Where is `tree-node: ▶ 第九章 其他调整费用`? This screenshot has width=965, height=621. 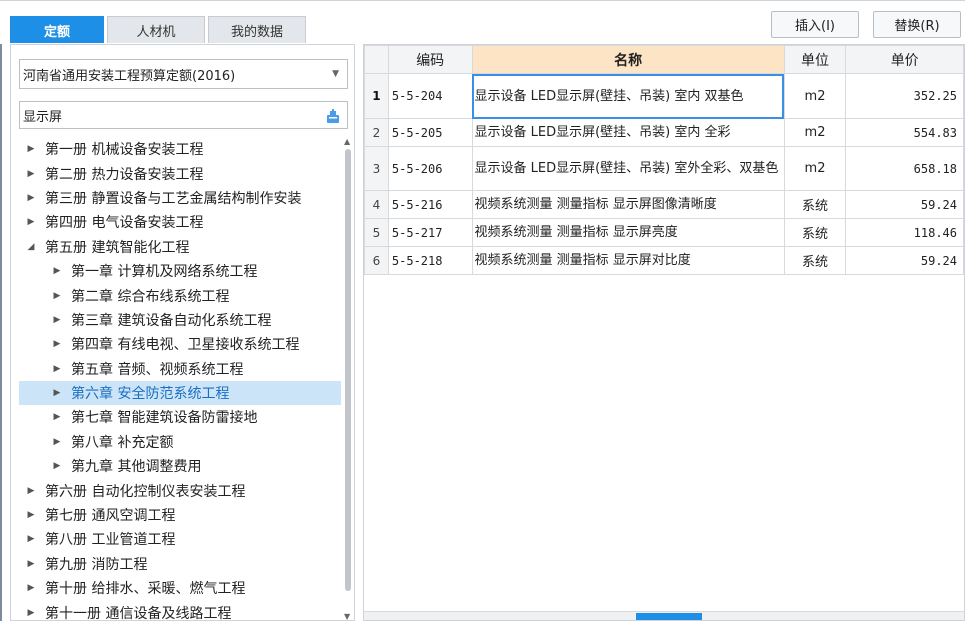
tree-node: ▶ 第九章 其他调整费用 is located at coordinates (180, 466).